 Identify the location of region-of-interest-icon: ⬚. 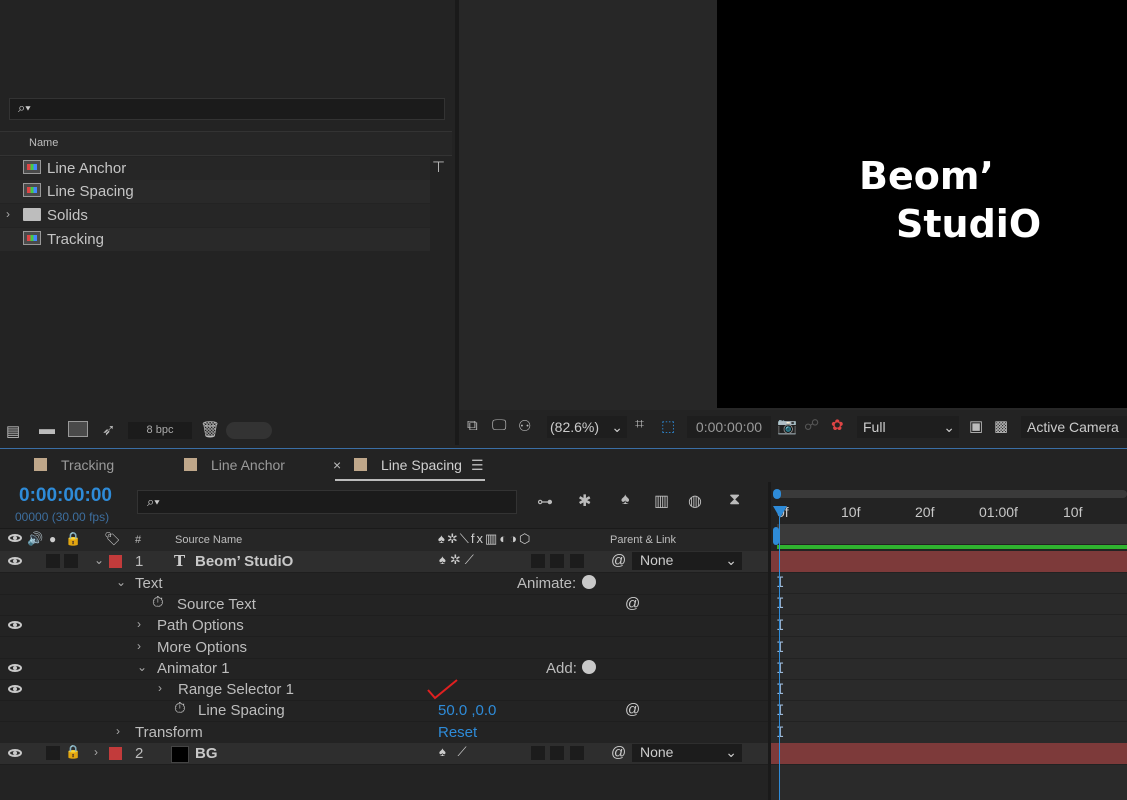
(668, 426).